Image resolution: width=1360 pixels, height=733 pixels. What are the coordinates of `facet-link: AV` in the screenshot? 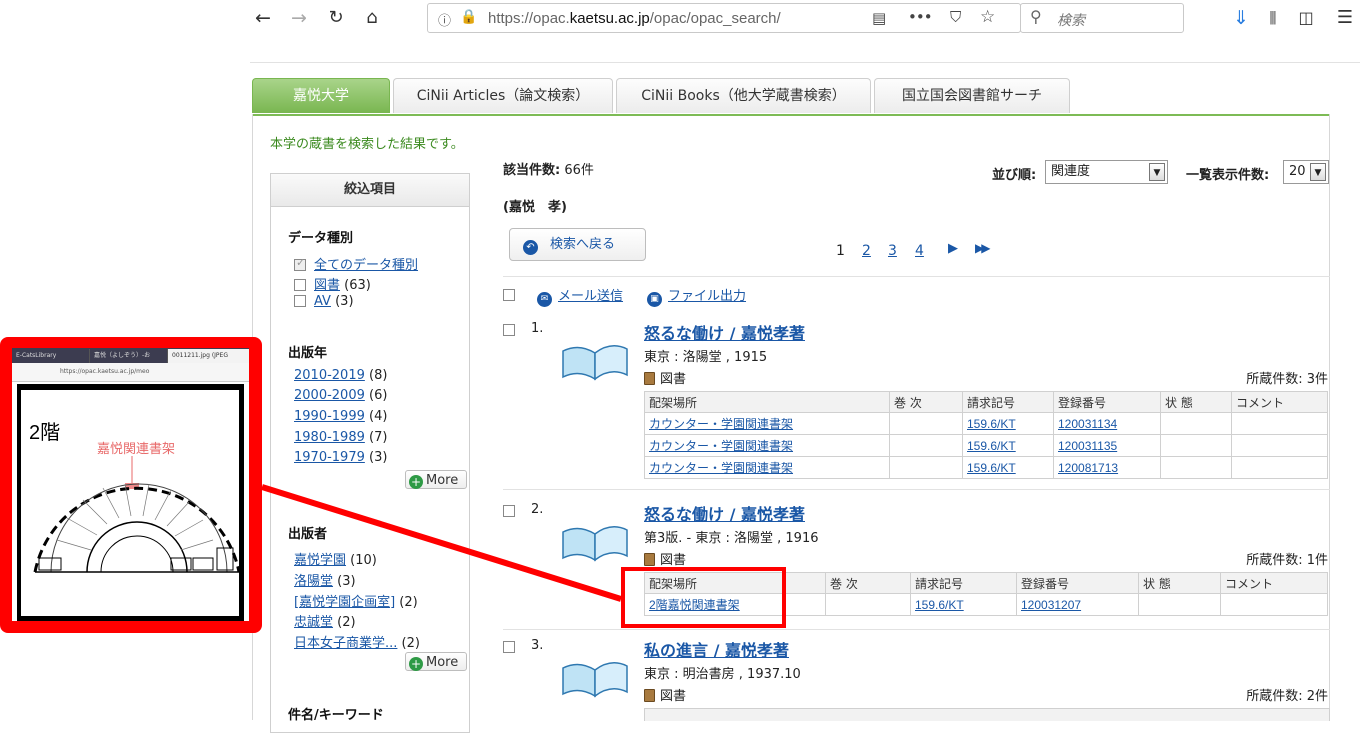 It's located at (322, 301).